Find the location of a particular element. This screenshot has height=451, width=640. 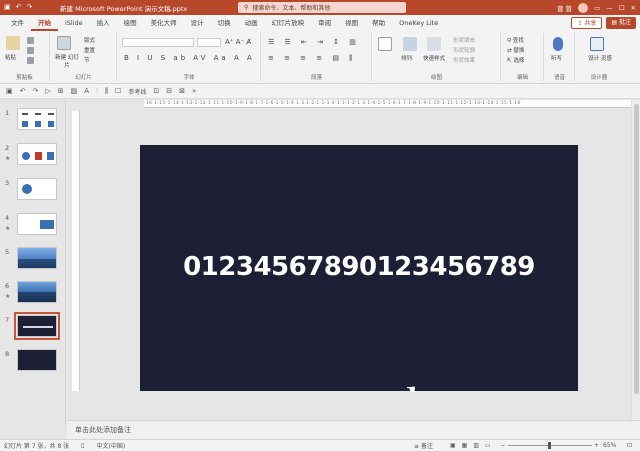

comment-label: 批注 is located at coordinates (624, 22).